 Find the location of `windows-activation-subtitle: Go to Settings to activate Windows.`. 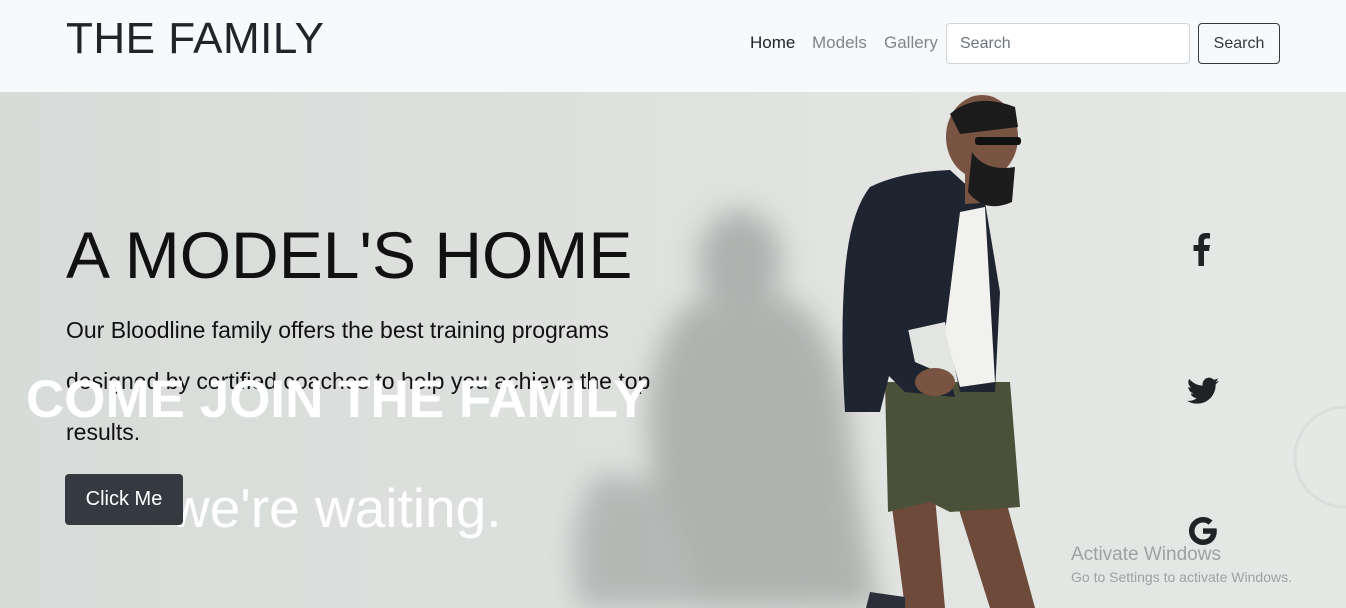

windows-activation-subtitle: Go to Settings to activate Windows. is located at coordinates (1181, 577).